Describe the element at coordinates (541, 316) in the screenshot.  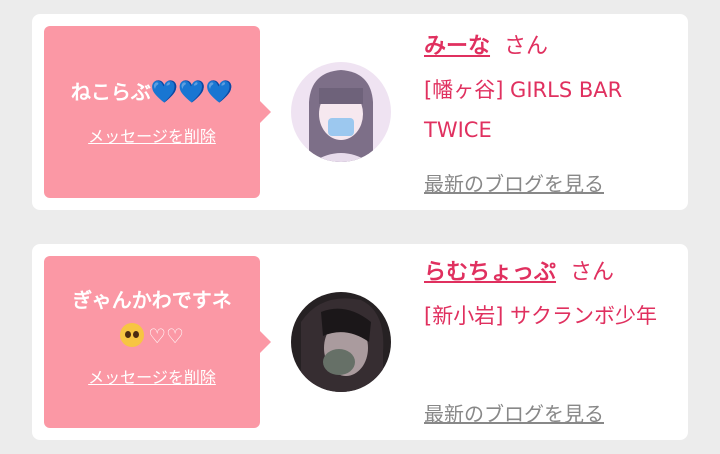
I see `shop-name: [新小岩] サクランボ少年` at that location.